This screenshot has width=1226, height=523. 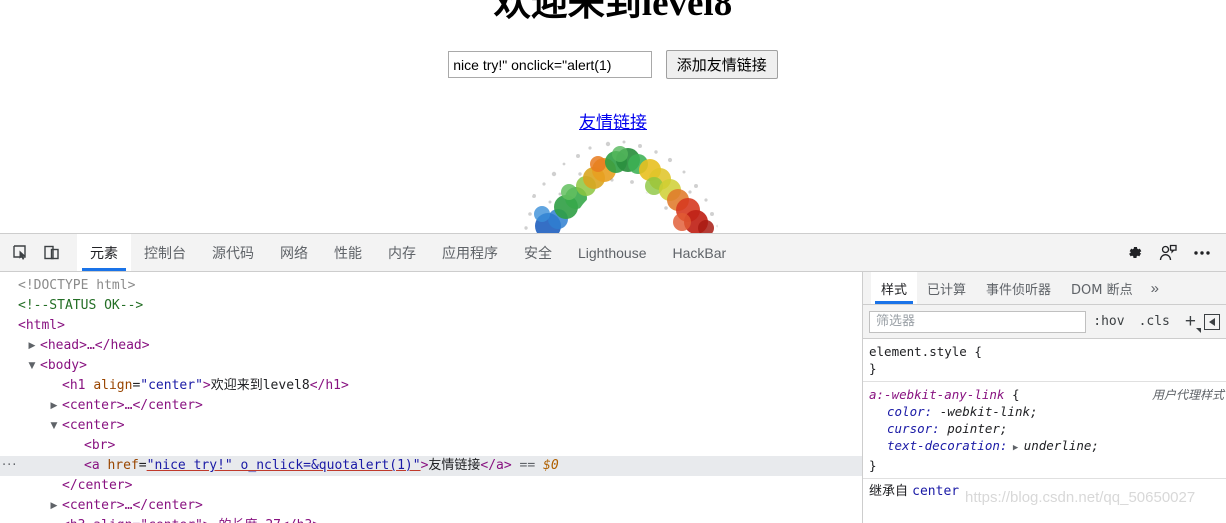 I want to click on friend-link-row: 友情链接, so click(x=613, y=120).